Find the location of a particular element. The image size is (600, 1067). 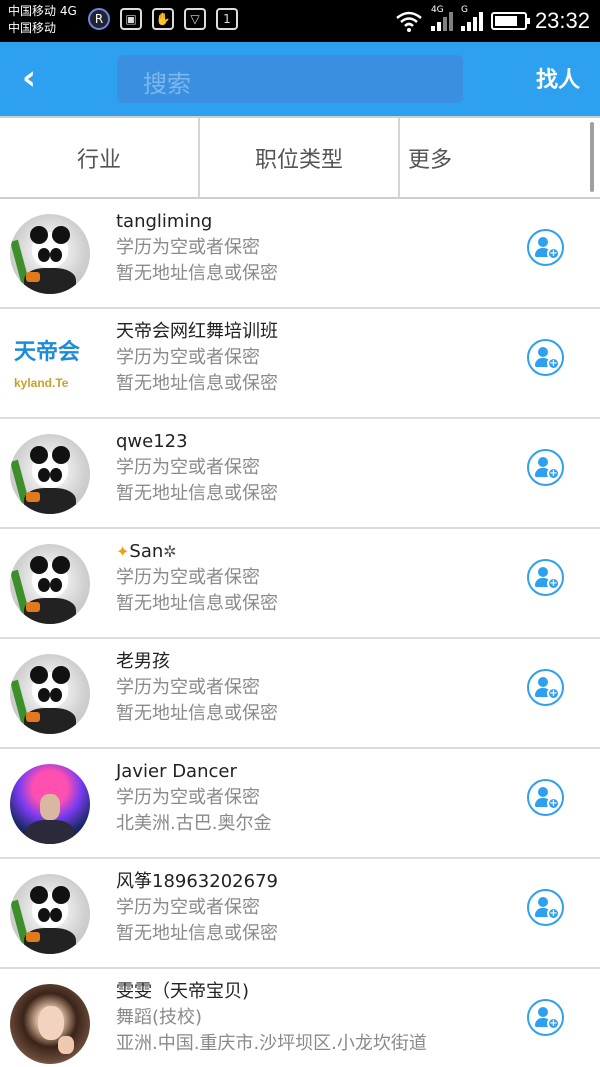

battery-icon is located at coordinates (510, 21).